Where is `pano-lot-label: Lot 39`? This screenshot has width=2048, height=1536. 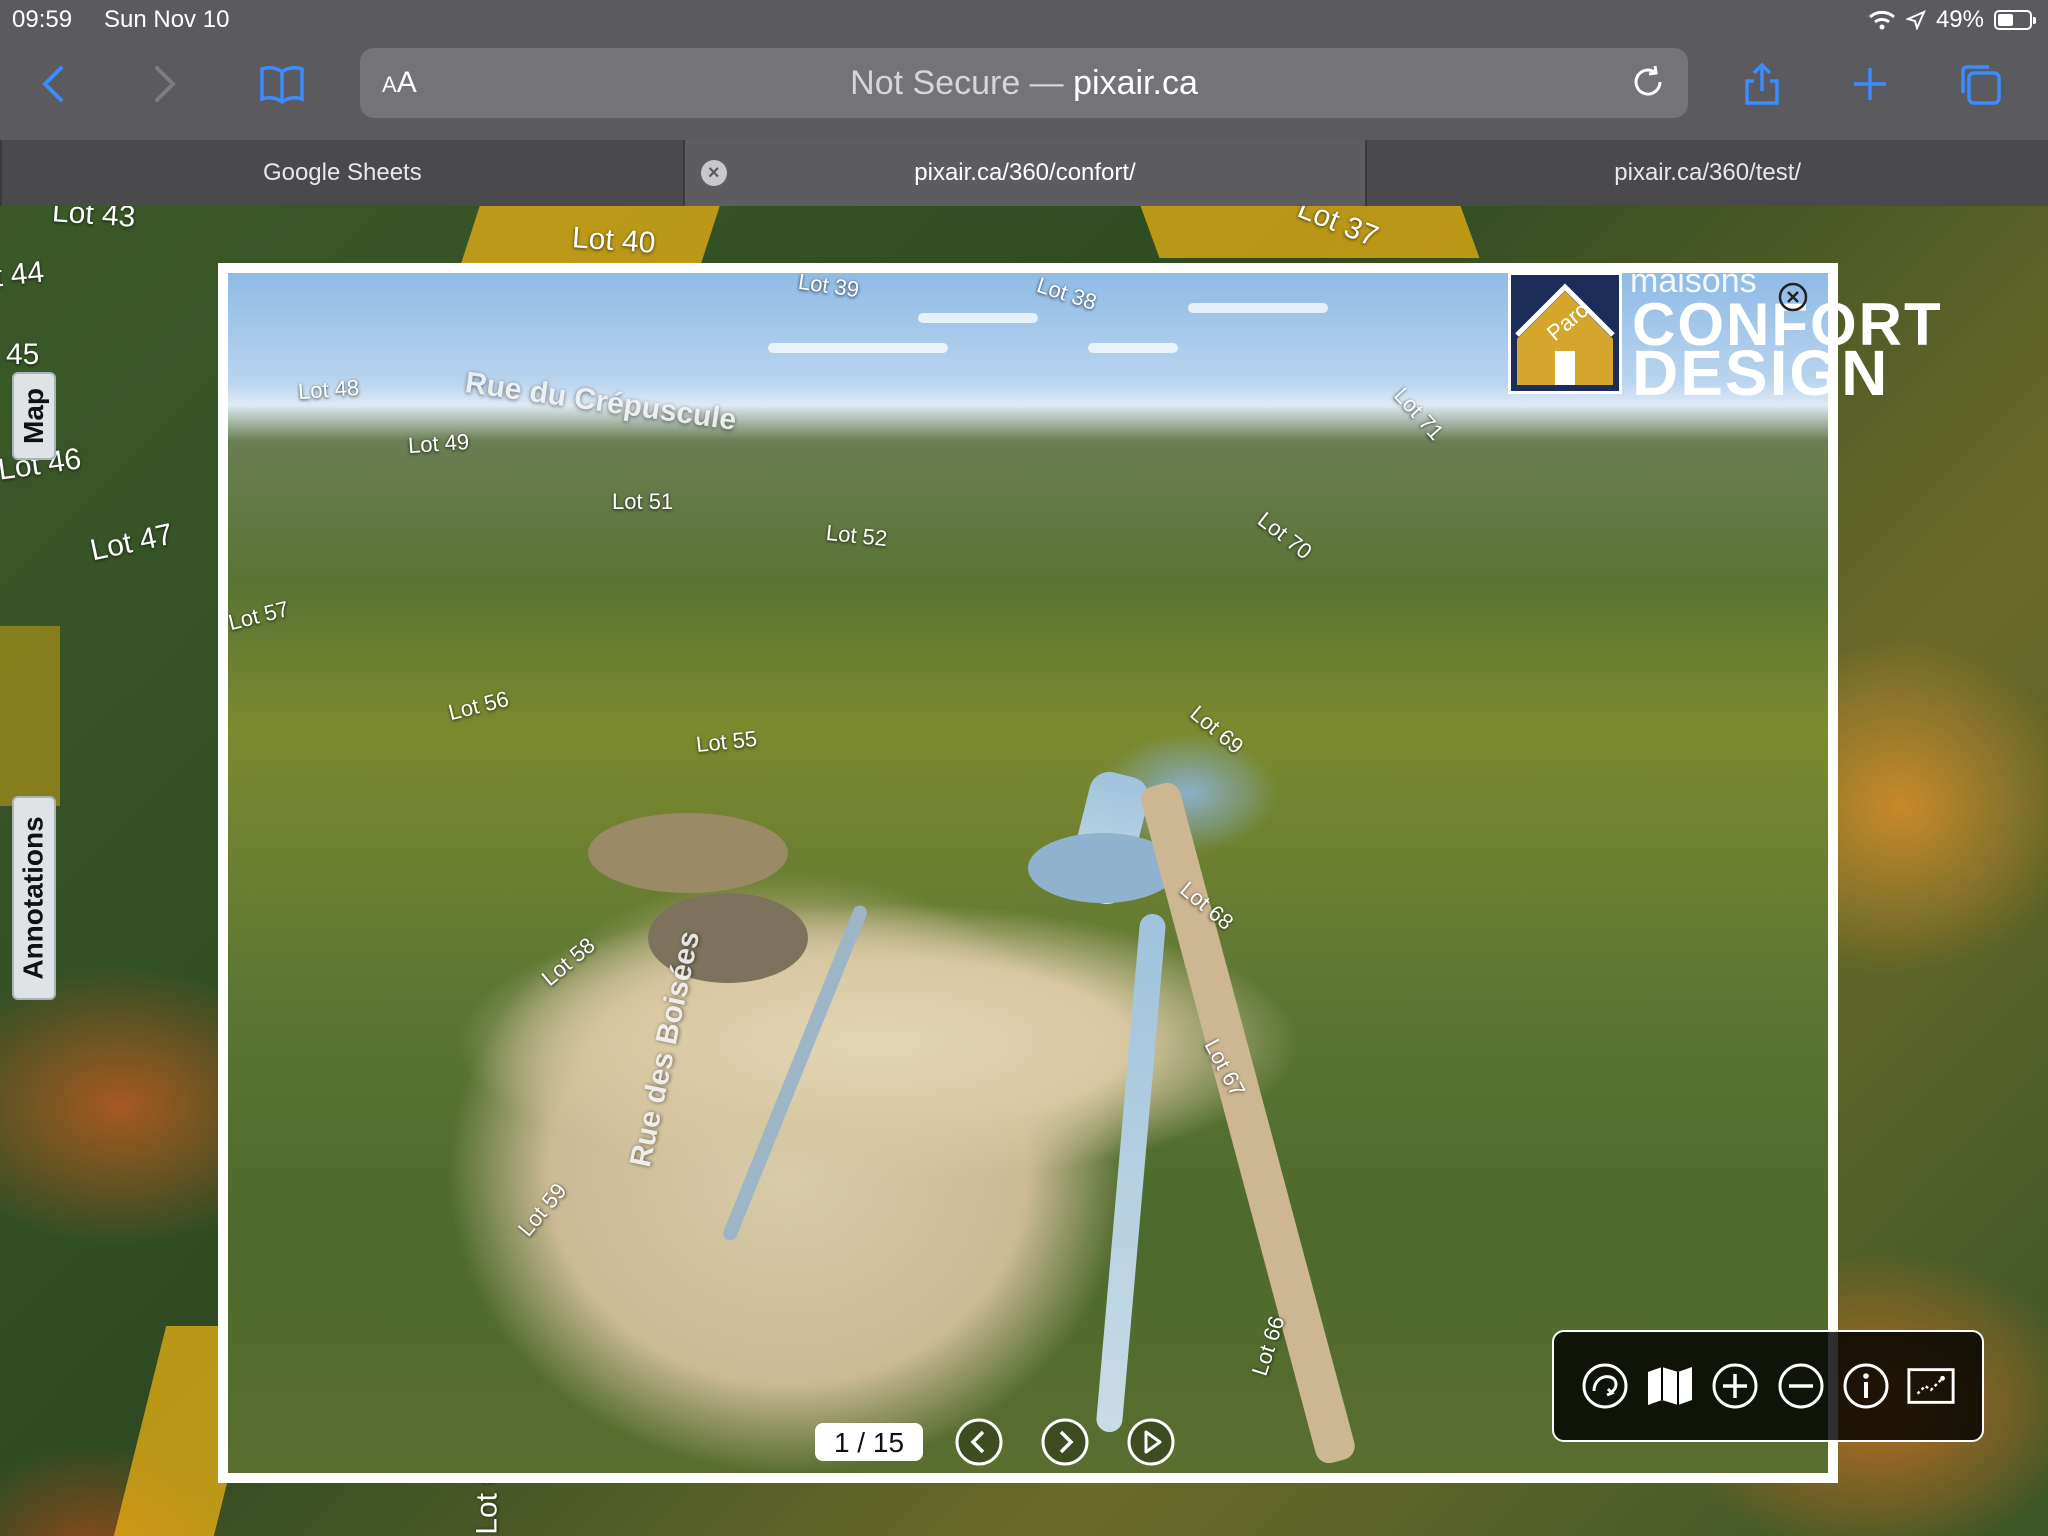
pano-lot-label: Lot 39 is located at coordinates (828, 288).